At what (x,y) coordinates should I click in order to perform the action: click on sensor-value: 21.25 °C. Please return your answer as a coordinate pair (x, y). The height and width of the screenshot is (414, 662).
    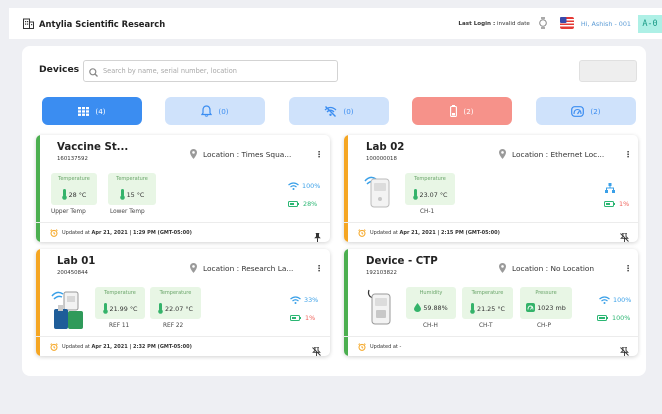
    Looking at the image, I should click on (491, 308).